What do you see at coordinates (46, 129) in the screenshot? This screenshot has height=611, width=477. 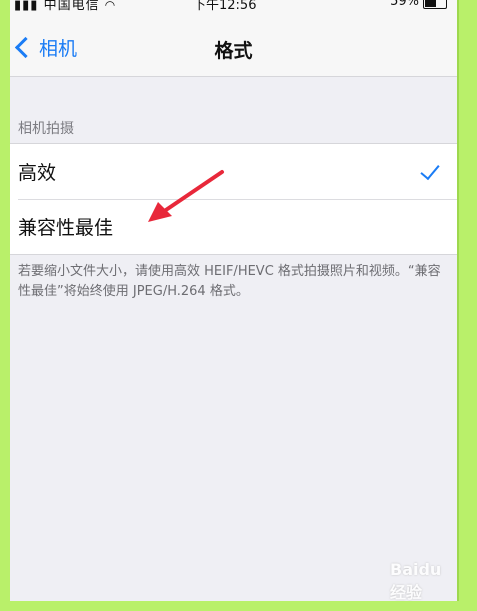 I see `section-header: 相机拍摄` at bounding box center [46, 129].